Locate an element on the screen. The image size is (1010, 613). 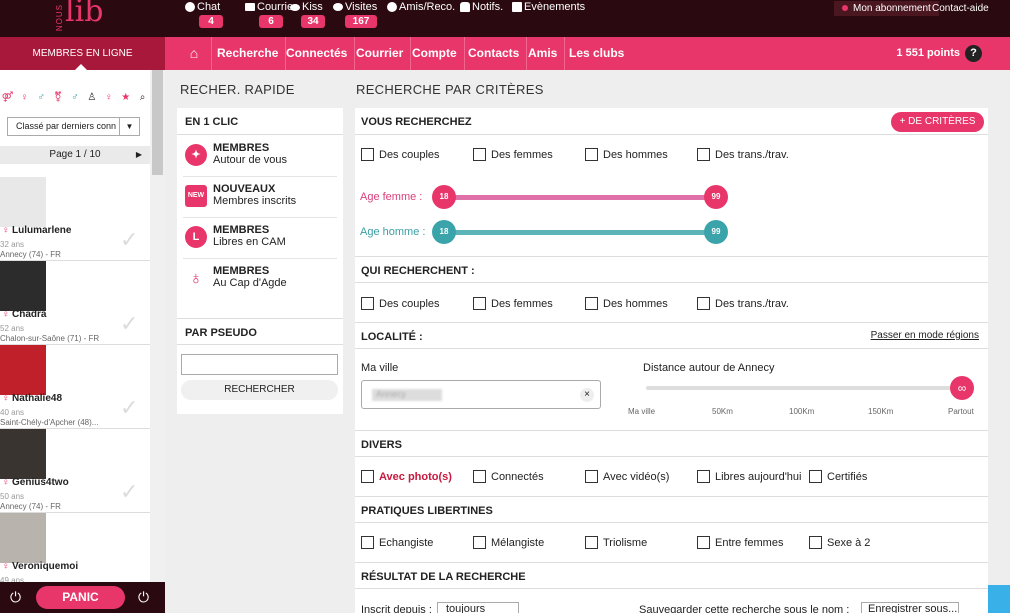
member-filters: ⚤ ♀ ♂ ⚧ ♂ ♙ ♀ ★ ⌕ is located at coordinates (75, 99).